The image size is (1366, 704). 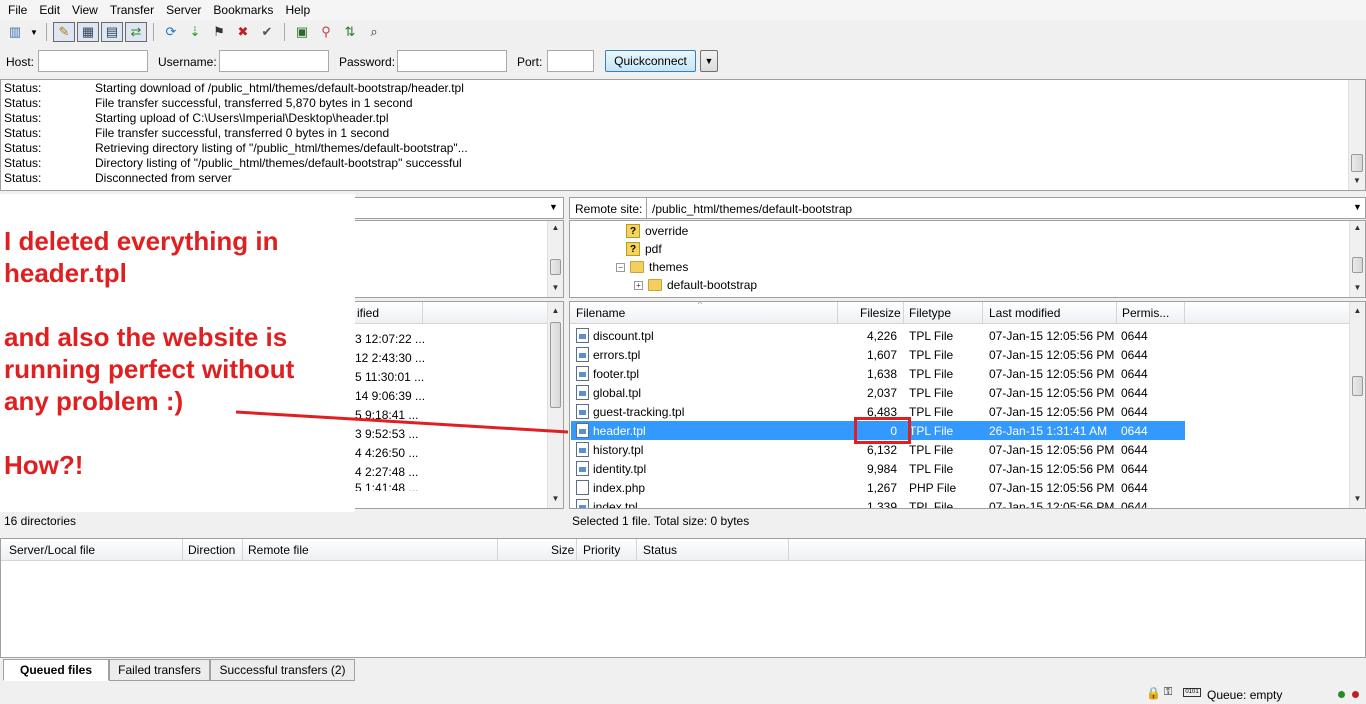 I want to click on lock-icon: 🔒, so click(x=1153, y=693).